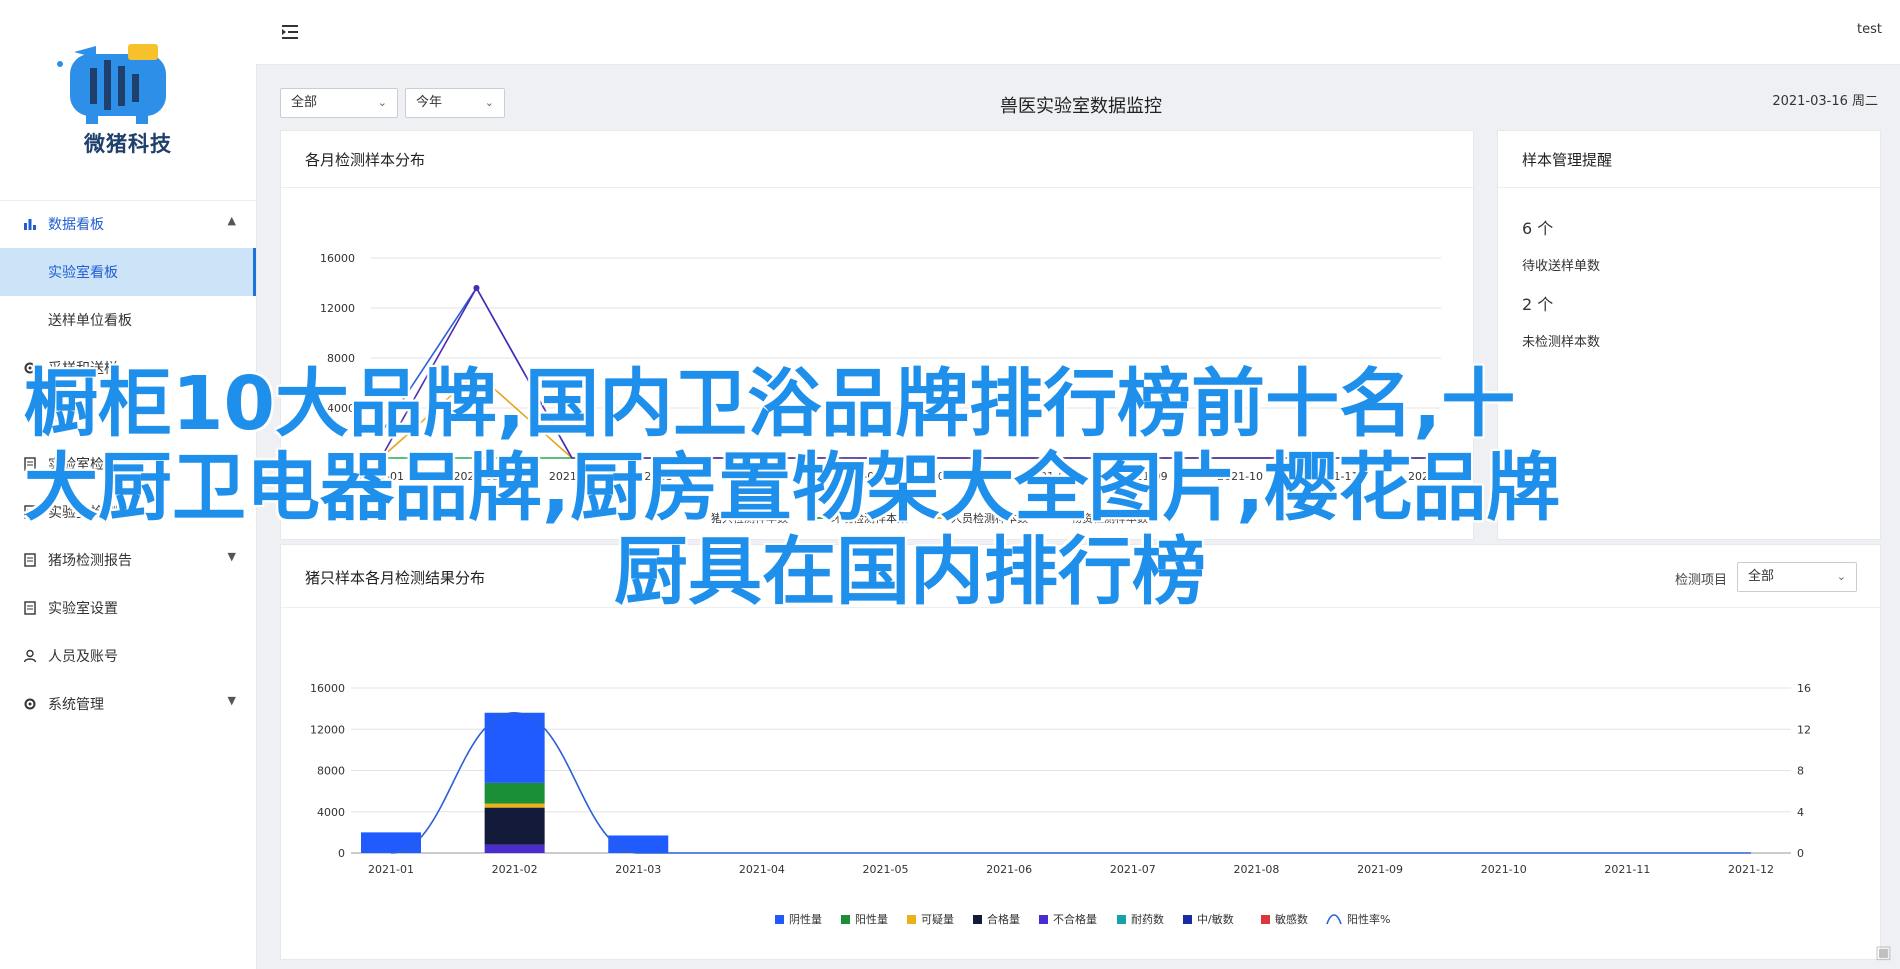 The width and height of the screenshot is (1900, 969). I want to click on corner-watermark-logo: ▣, so click(1883, 952).